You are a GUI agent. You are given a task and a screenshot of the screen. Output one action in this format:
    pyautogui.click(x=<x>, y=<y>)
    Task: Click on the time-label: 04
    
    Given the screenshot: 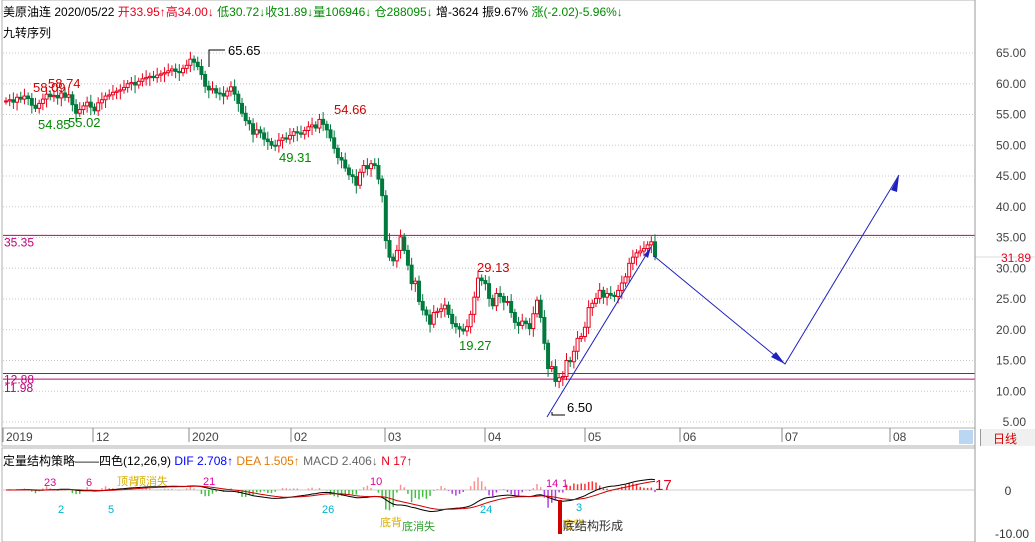 What is the action you would take?
    pyautogui.click(x=495, y=437)
    